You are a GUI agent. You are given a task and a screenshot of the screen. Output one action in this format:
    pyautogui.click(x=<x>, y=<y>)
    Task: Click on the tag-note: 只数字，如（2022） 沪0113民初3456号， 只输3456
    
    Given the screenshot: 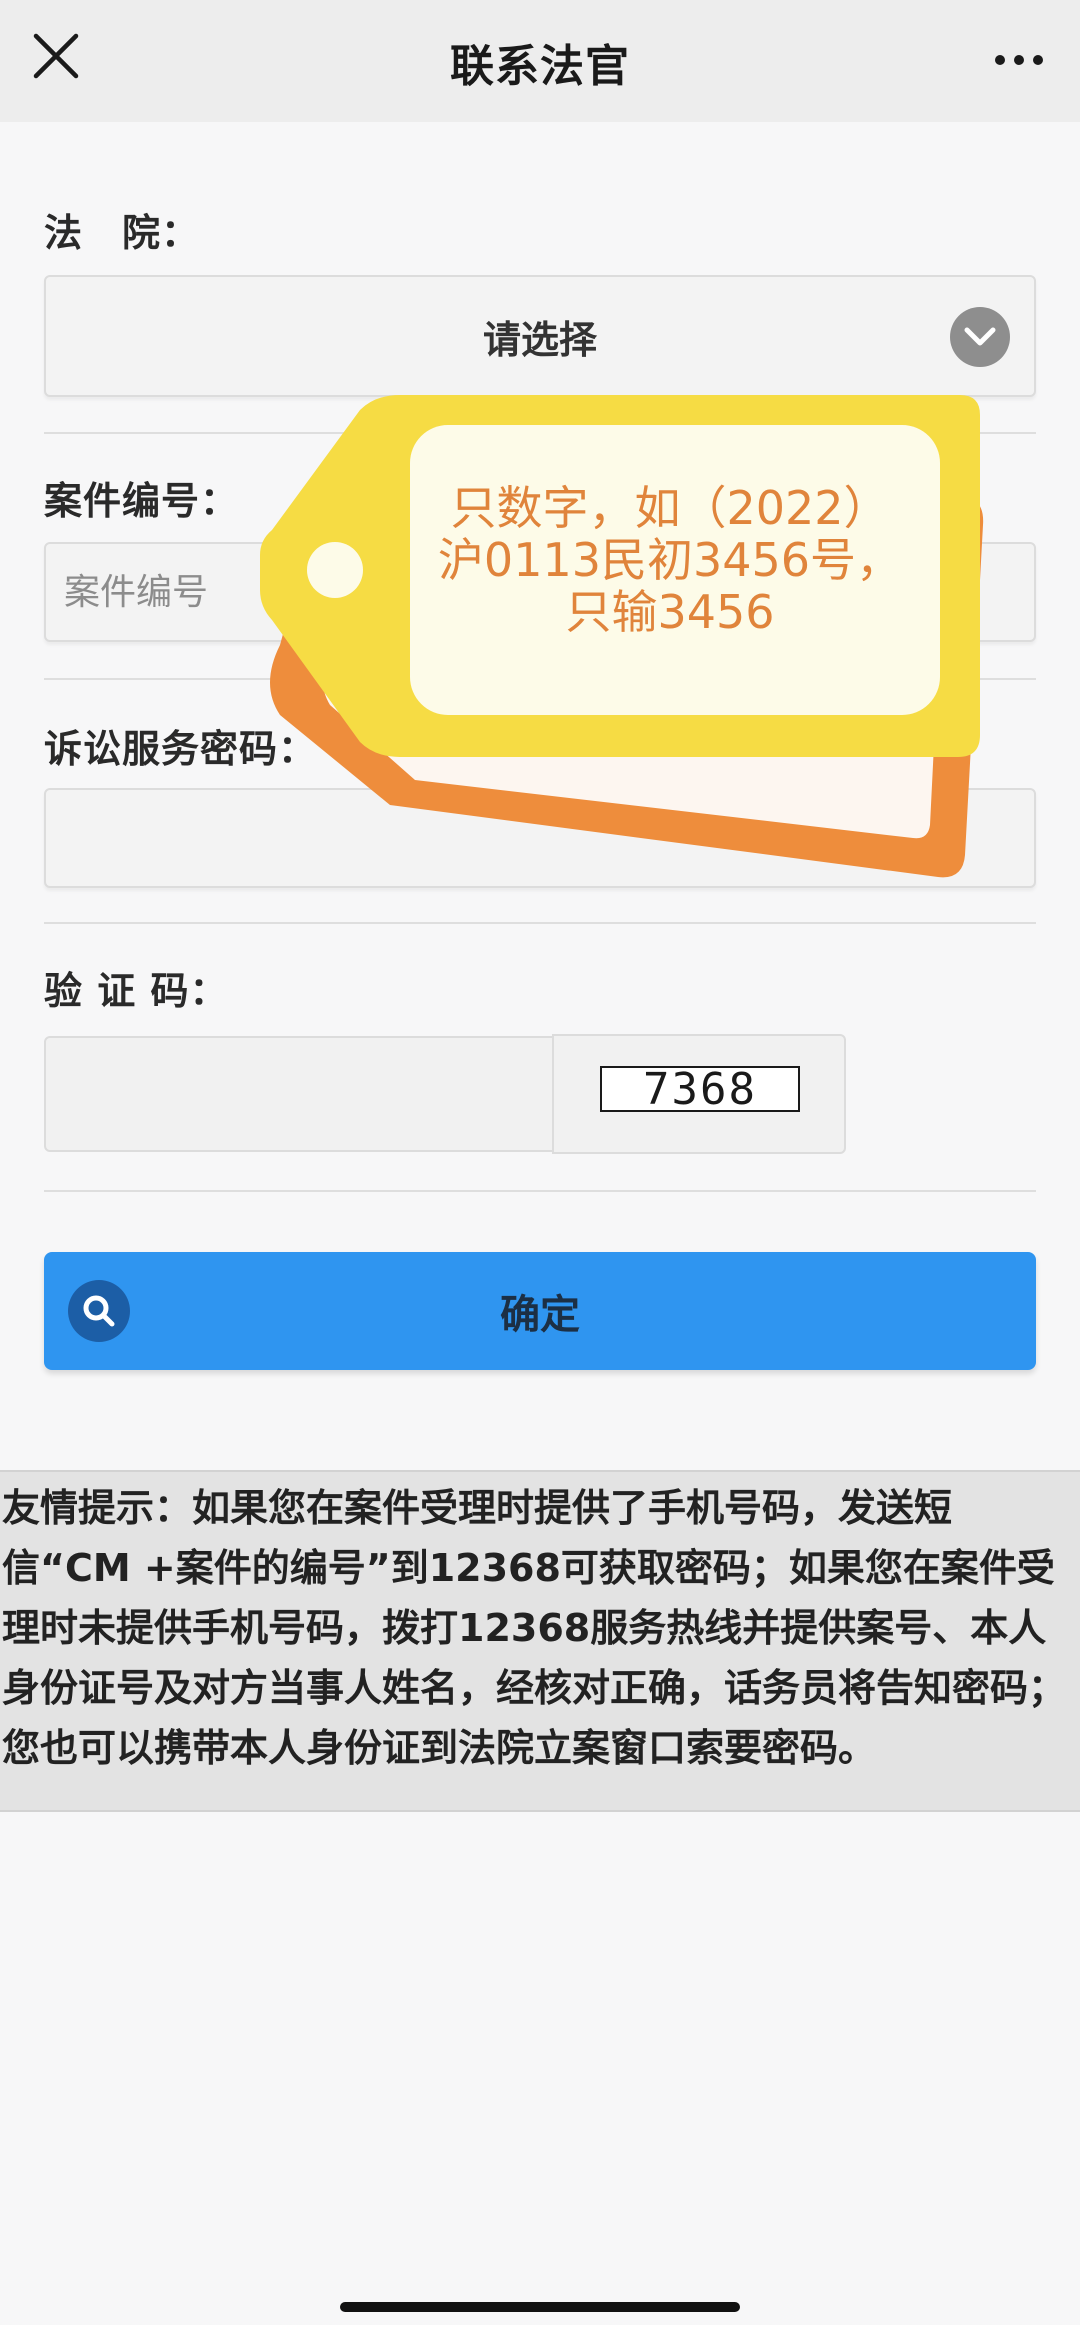 What is the action you would take?
    pyautogui.click(x=670, y=560)
    